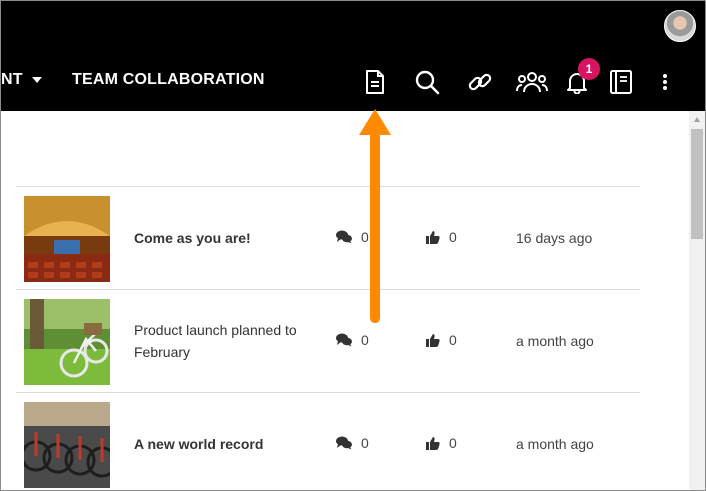 The image size is (706, 491). What do you see at coordinates (375, 82) in the screenshot?
I see `document-icon` at bounding box center [375, 82].